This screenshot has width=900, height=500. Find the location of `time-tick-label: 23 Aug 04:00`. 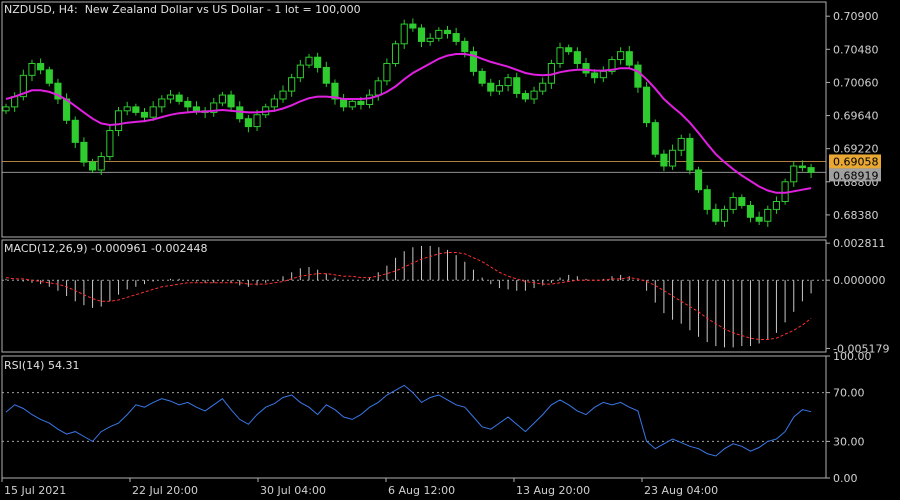

time-tick-label: 23 Aug 04:00 is located at coordinates (681, 490).